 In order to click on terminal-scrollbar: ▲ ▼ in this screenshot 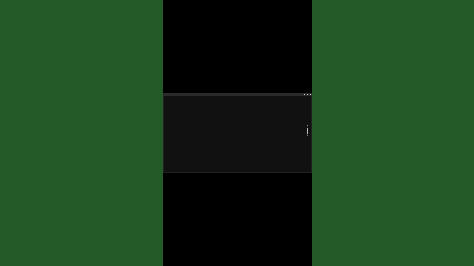, I will do `click(307, 131)`.